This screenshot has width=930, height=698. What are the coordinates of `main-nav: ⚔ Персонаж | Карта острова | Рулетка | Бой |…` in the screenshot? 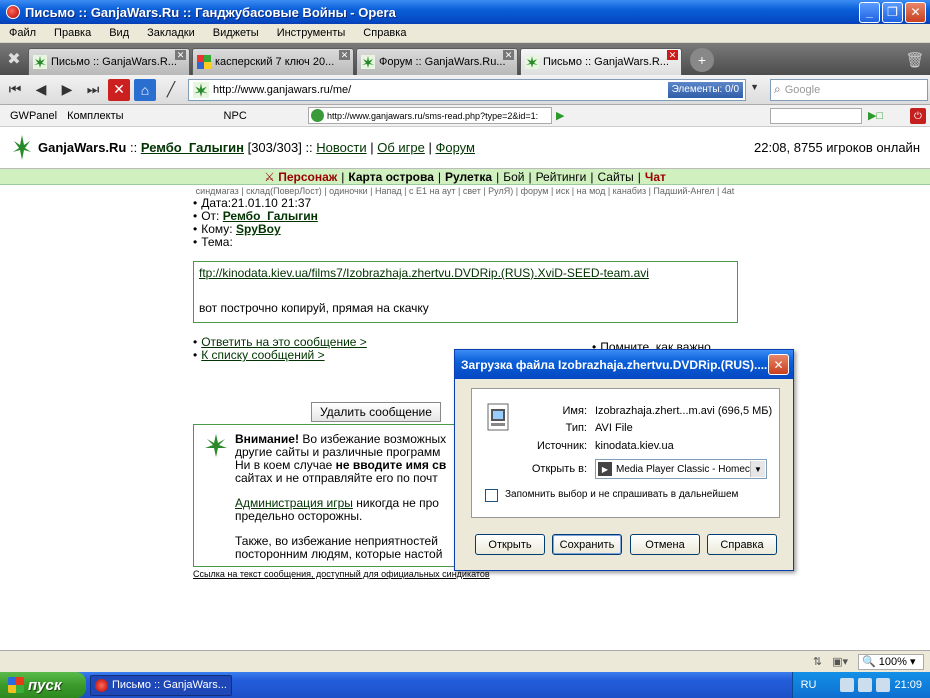 It's located at (465, 177).